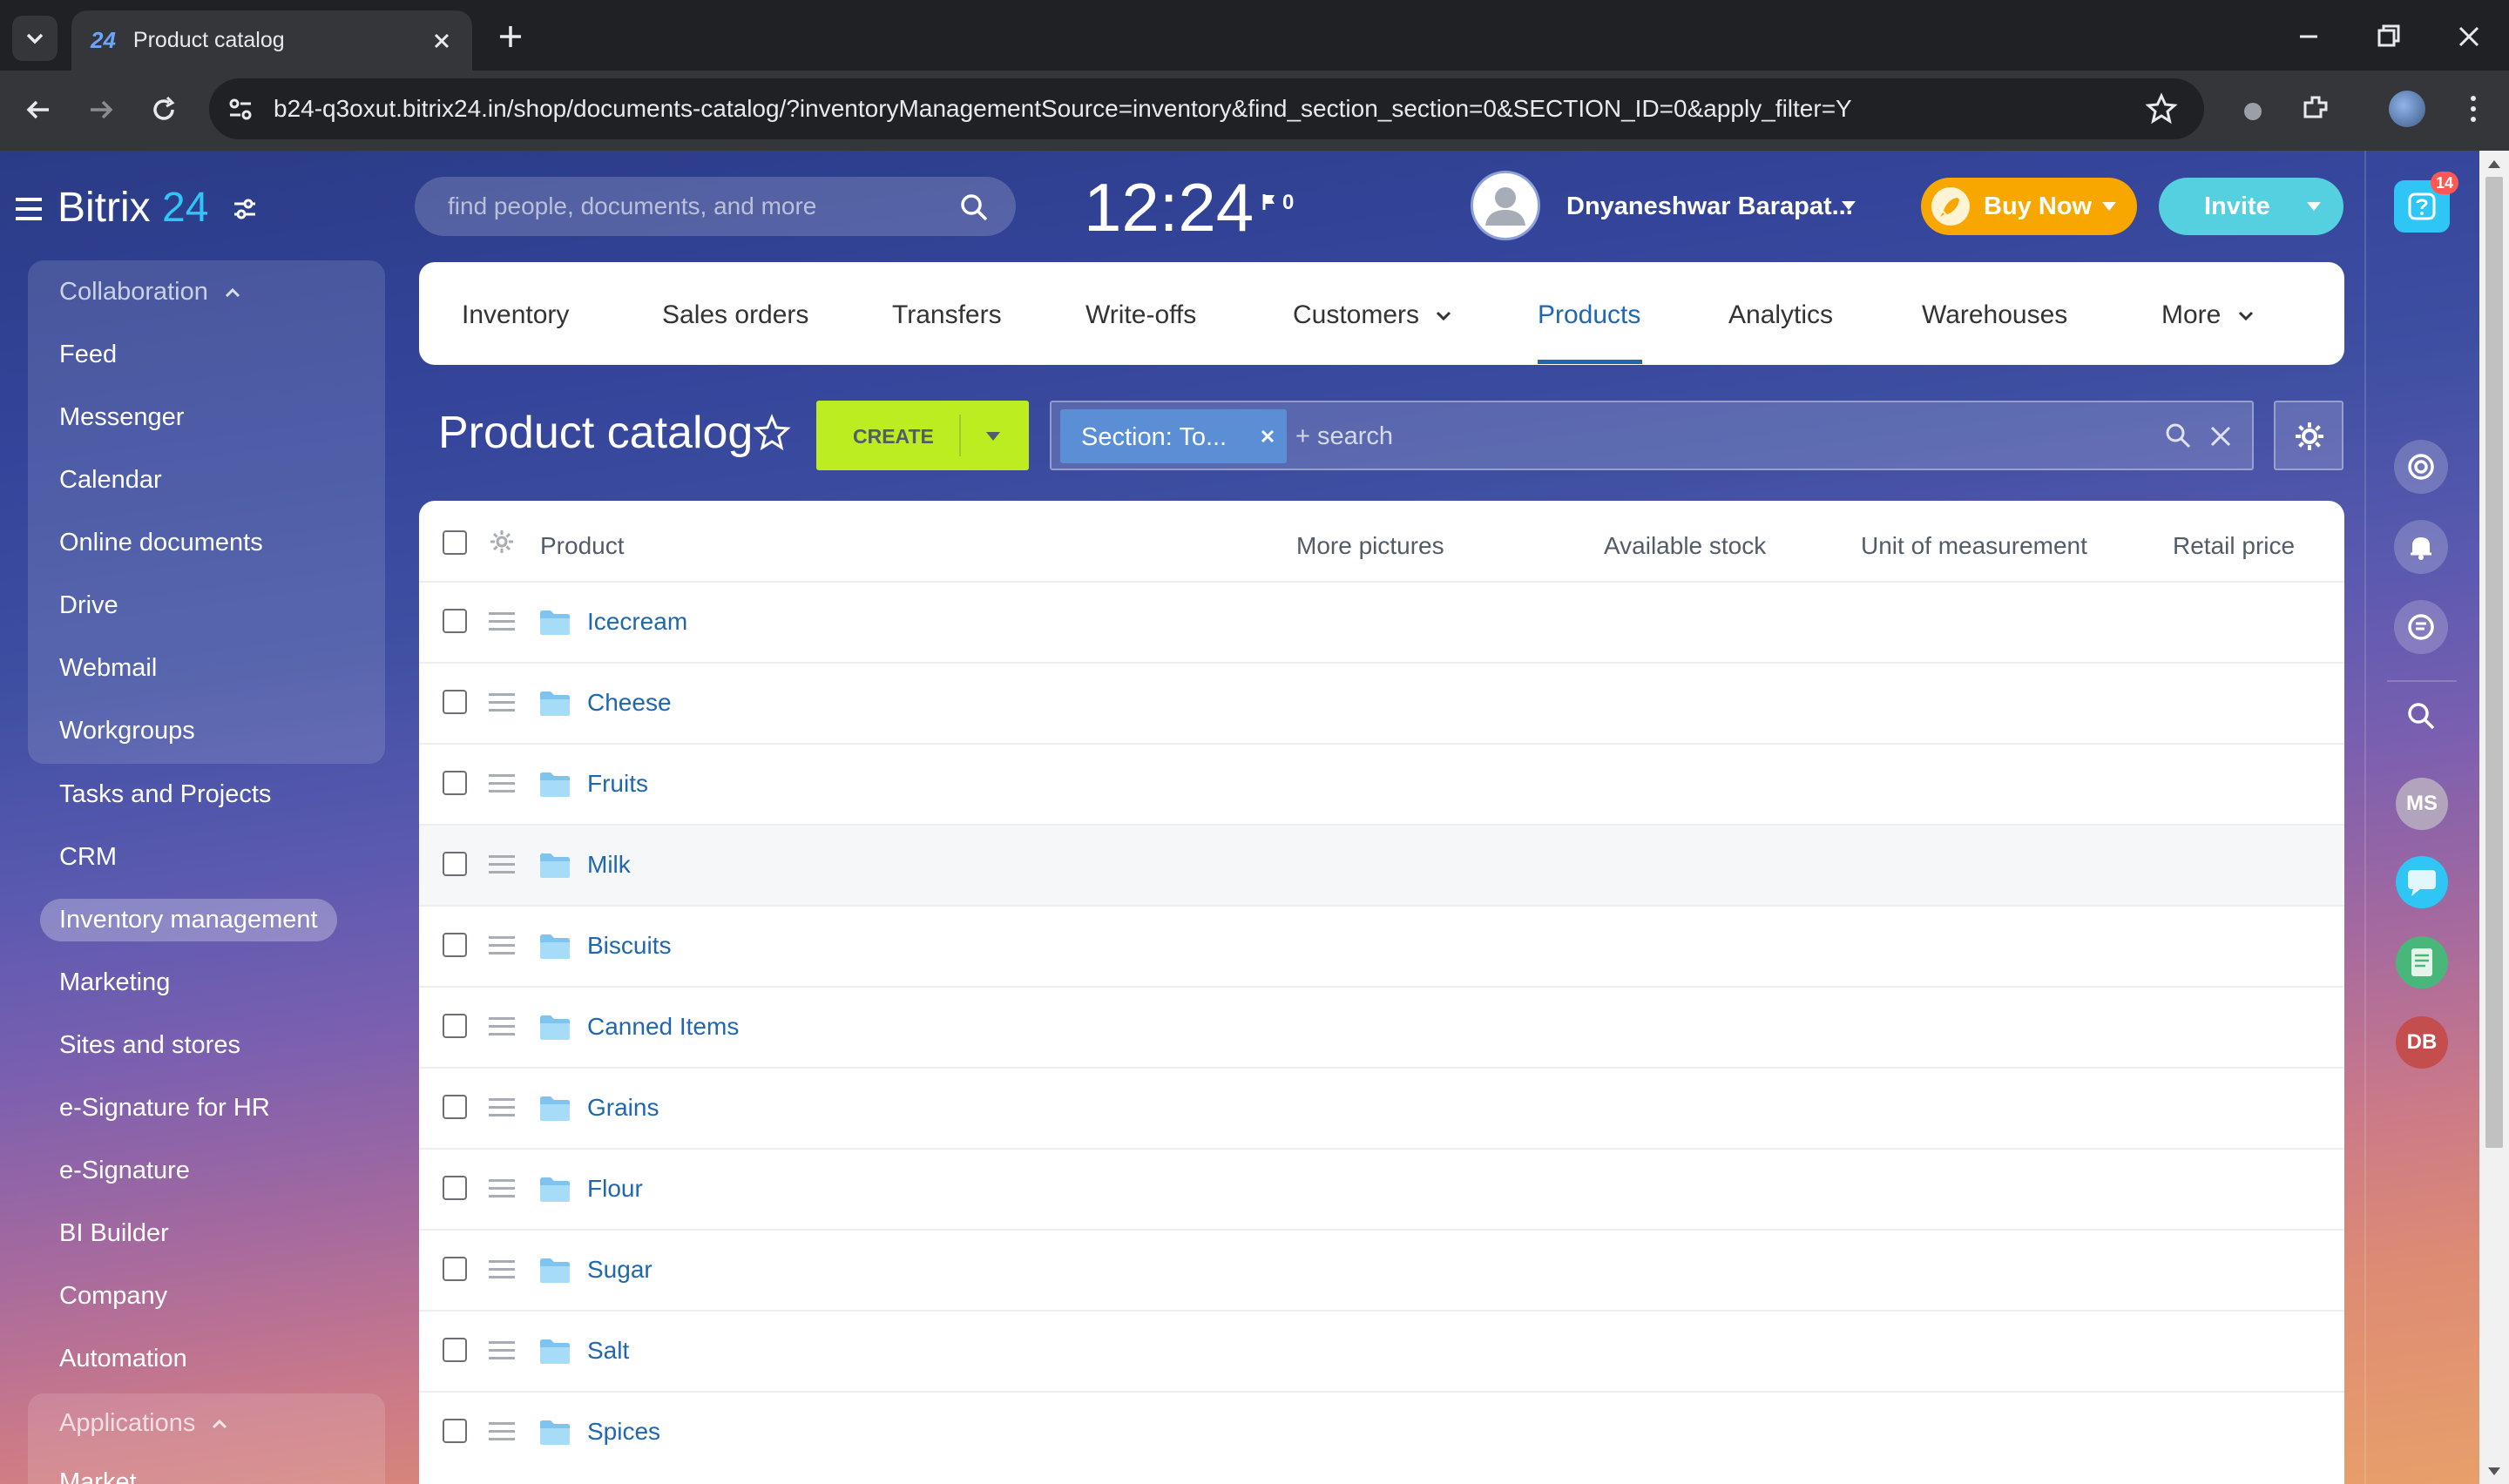  I want to click on select-all-checkbox, so click(455, 542).